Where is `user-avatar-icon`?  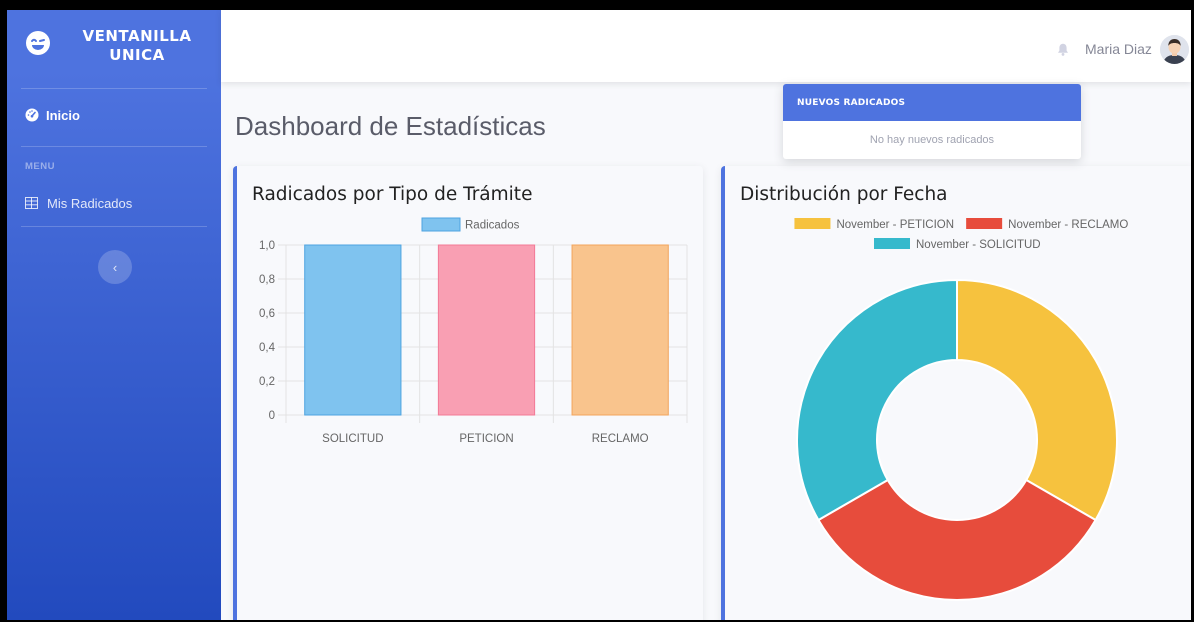 user-avatar-icon is located at coordinates (1174, 49).